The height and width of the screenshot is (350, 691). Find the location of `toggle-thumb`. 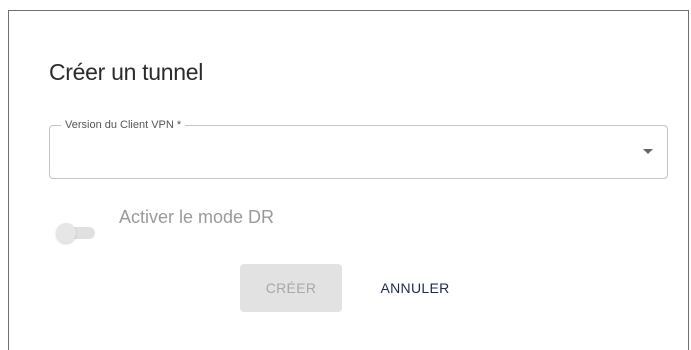

toggle-thumb is located at coordinates (66, 233).